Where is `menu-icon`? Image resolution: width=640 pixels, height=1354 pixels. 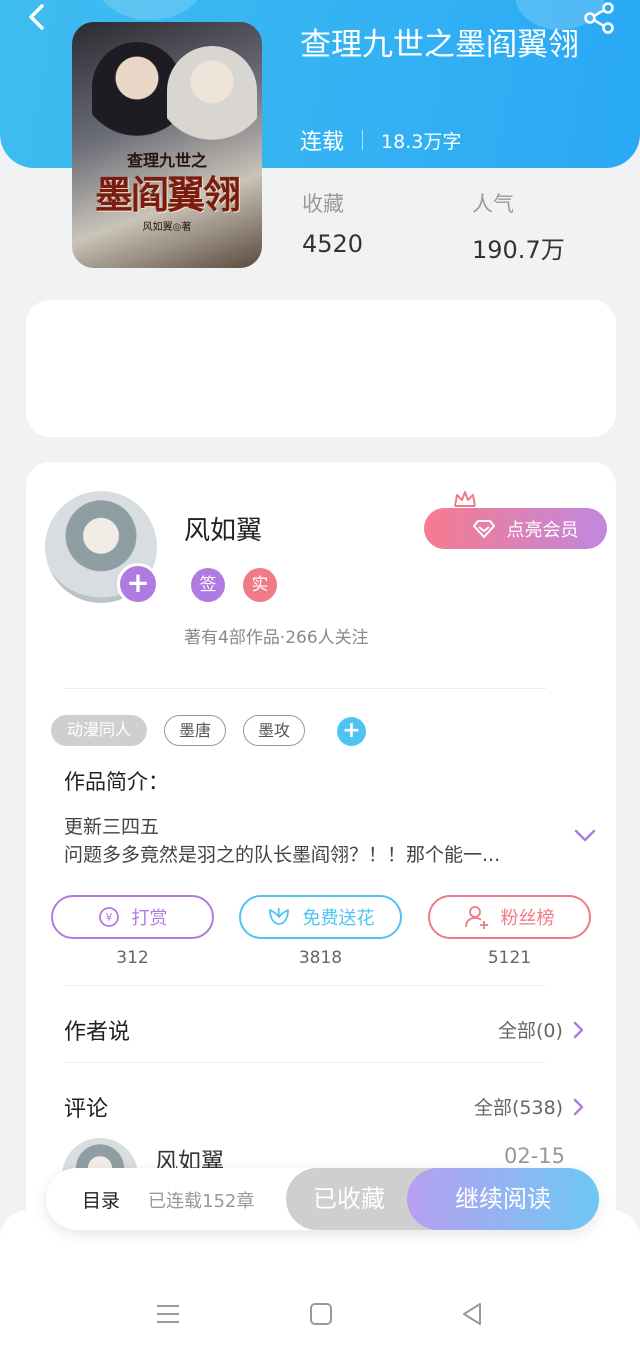 menu-icon is located at coordinates (168, 1314).